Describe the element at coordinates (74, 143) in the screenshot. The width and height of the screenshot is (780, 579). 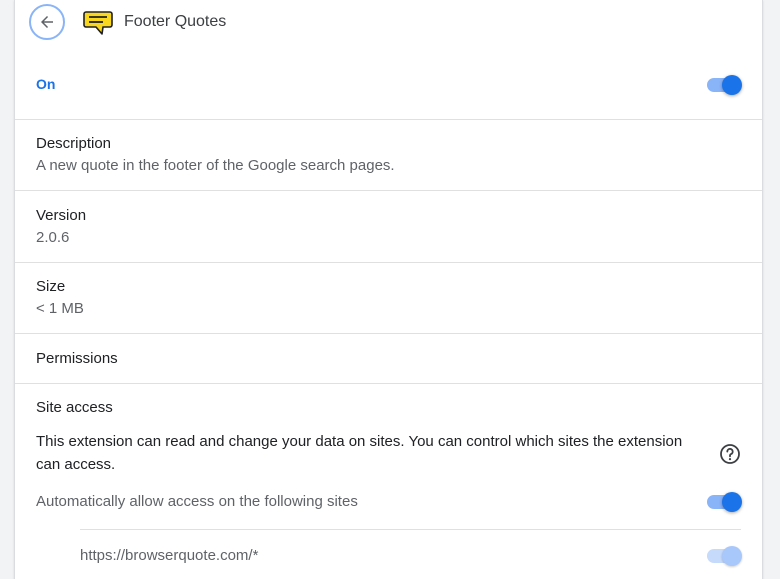
I see `description-label: Description` at that location.